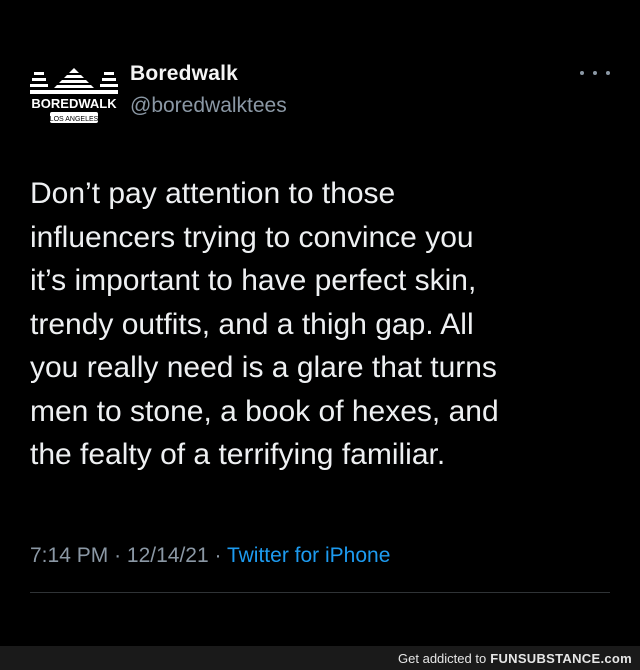 The width and height of the screenshot is (640, 670). Describe the element at coordinates (308, 555) in the screenshot. I see `tweet-source-link: Twitter for iPhone` at that location.